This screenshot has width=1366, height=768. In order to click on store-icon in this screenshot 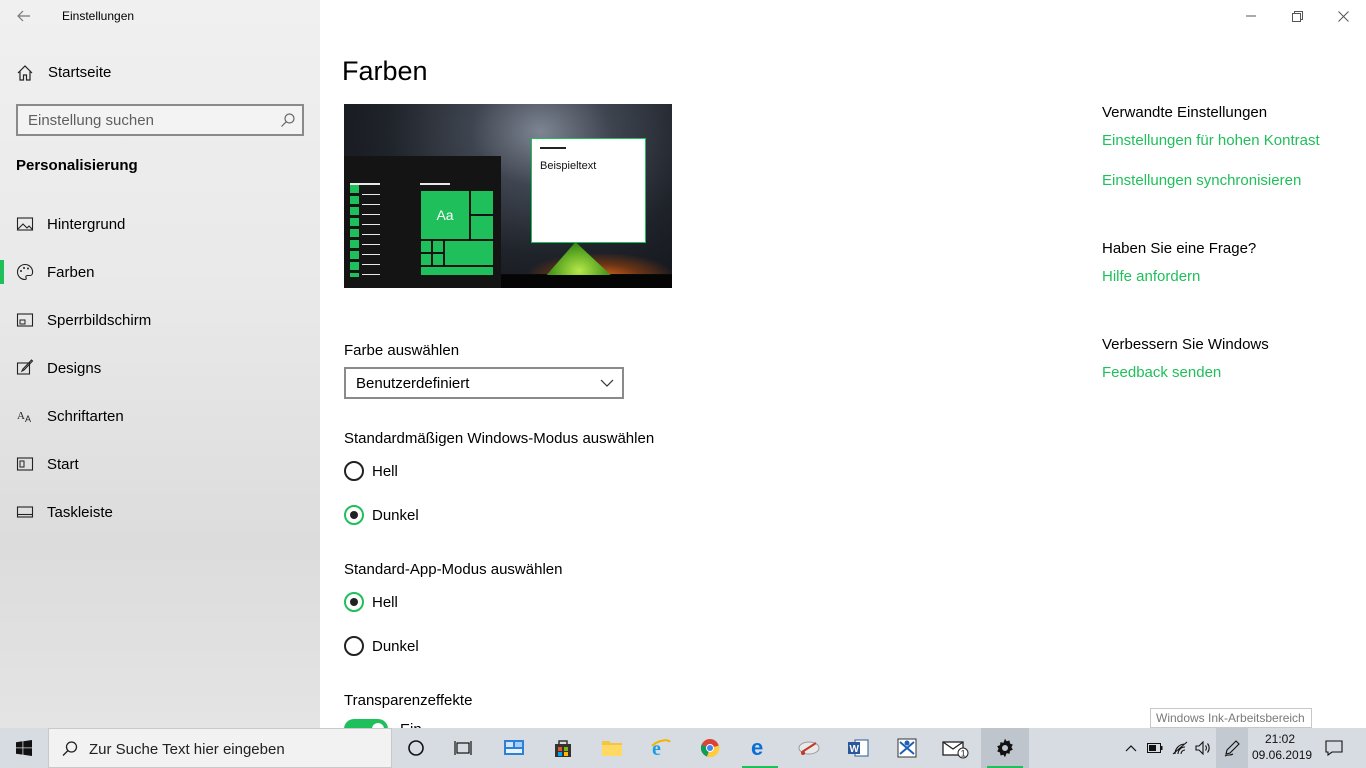, I will do `click(563, 748)`.